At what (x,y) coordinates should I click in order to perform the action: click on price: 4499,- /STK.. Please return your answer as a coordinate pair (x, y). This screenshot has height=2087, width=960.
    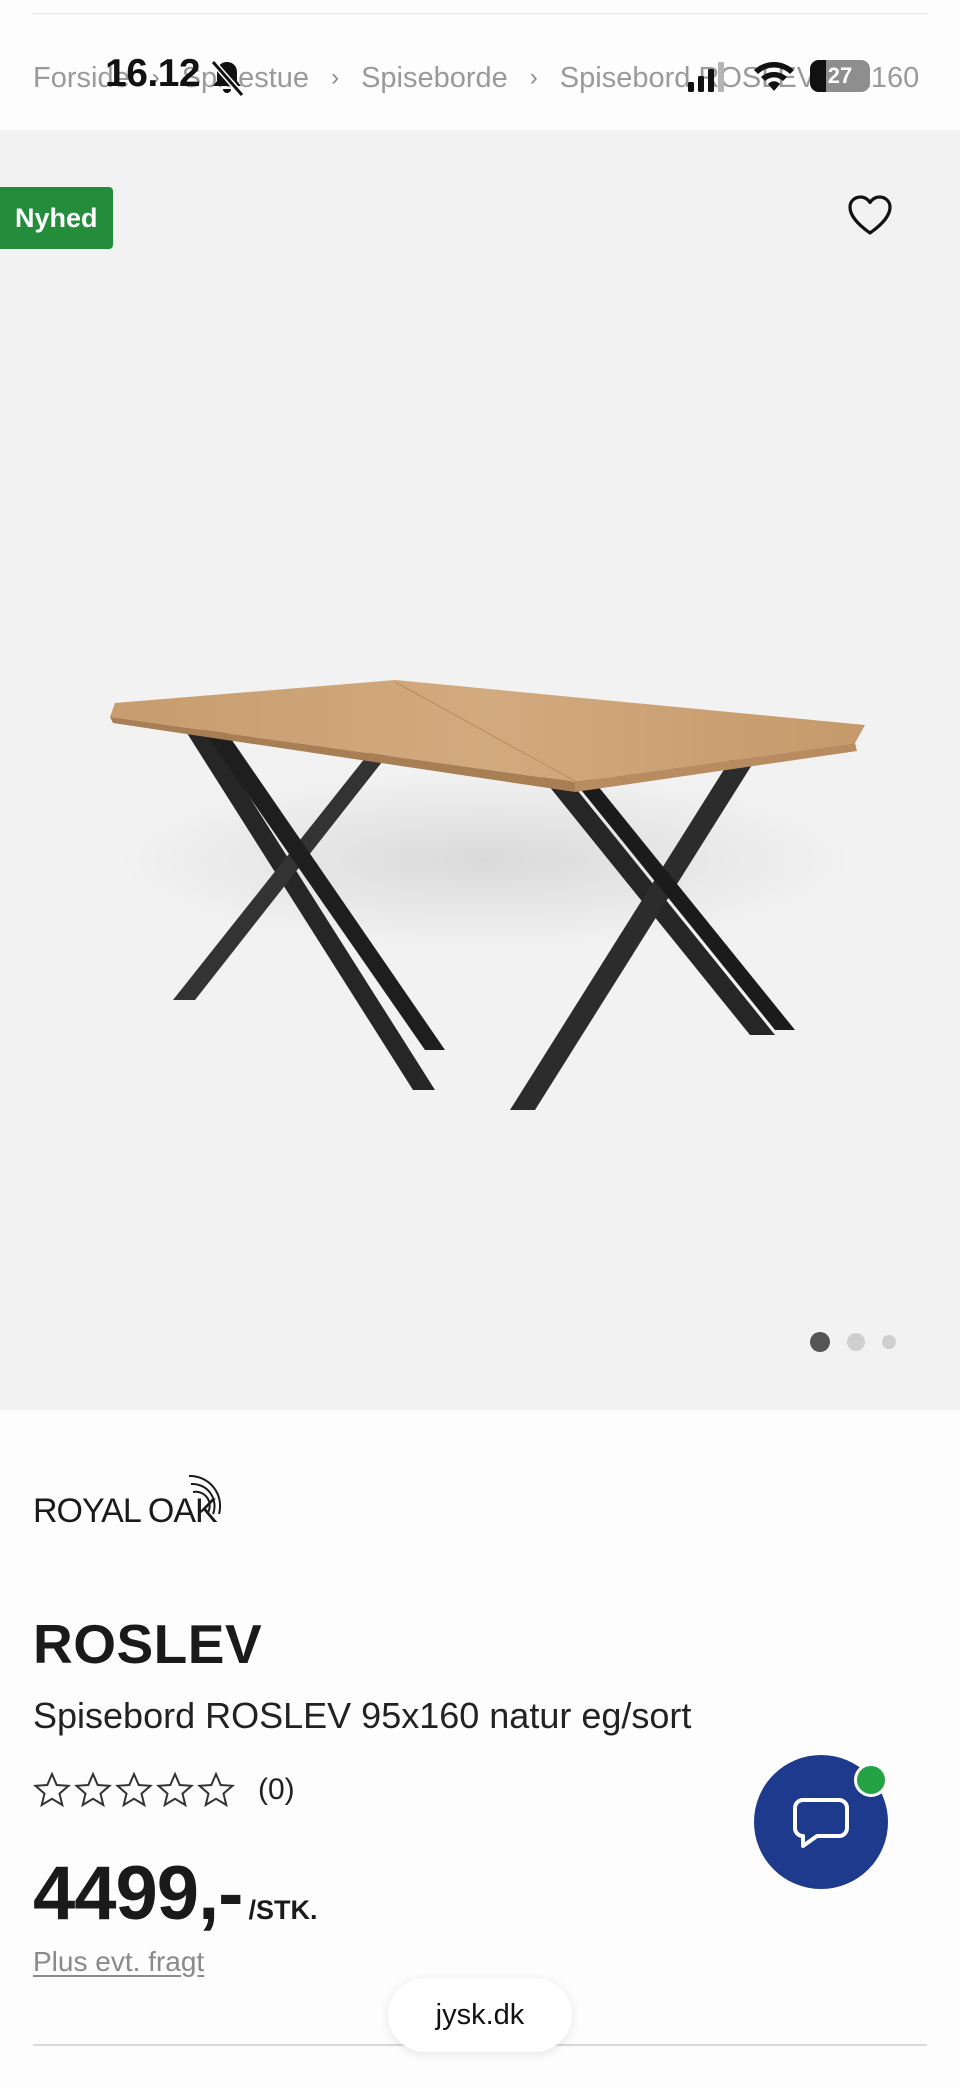
    Looking at the image, I should click on (175, 1893).